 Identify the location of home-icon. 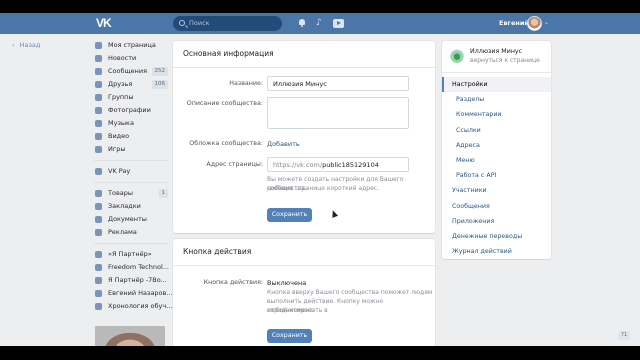
(98, 45).